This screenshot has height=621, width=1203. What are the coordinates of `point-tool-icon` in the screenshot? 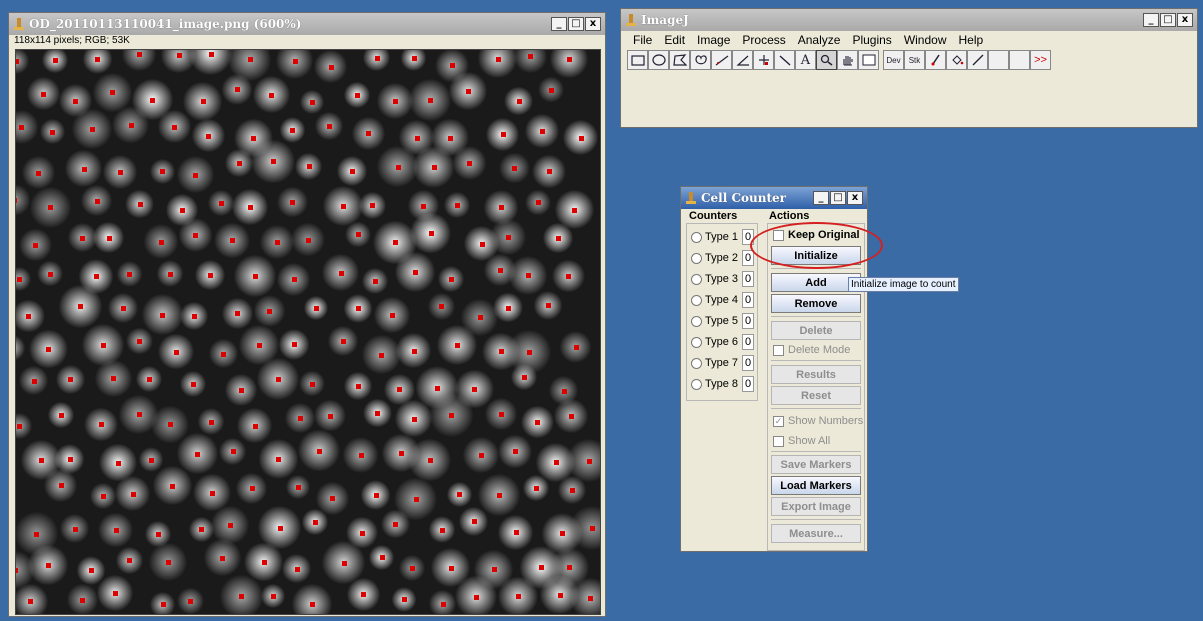 It's located at (763, 60).